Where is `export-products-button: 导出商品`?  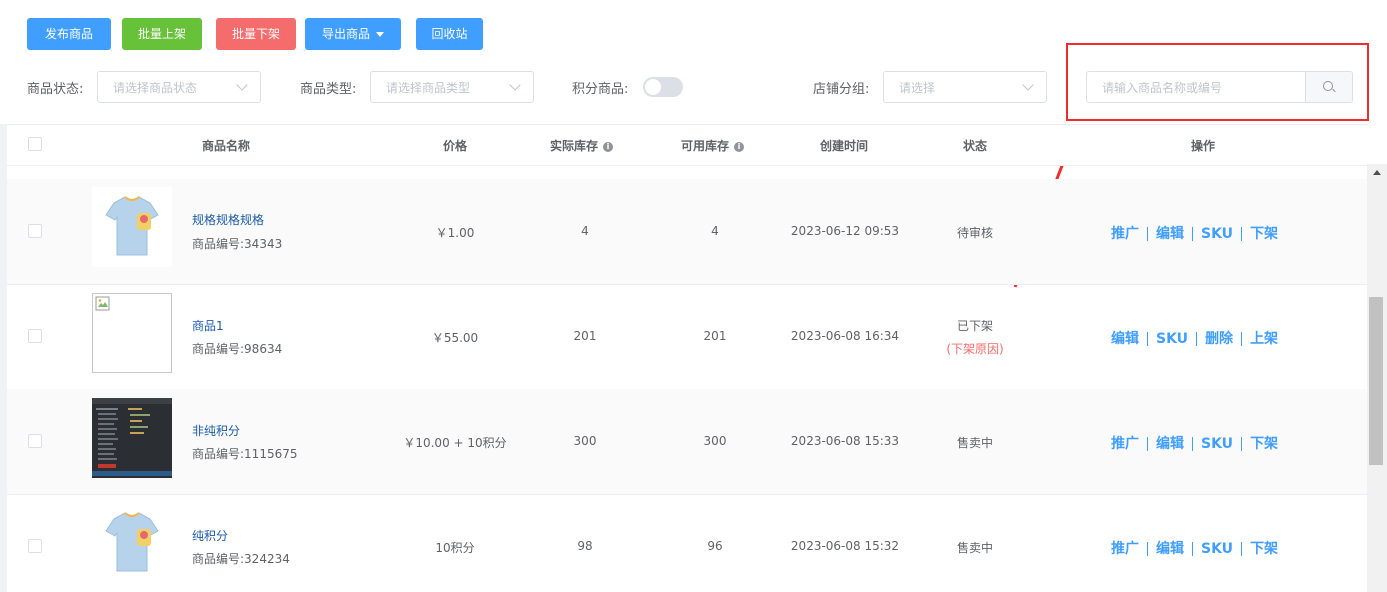
export-products-button: 导出商品 is located at coordinates (353, 34).